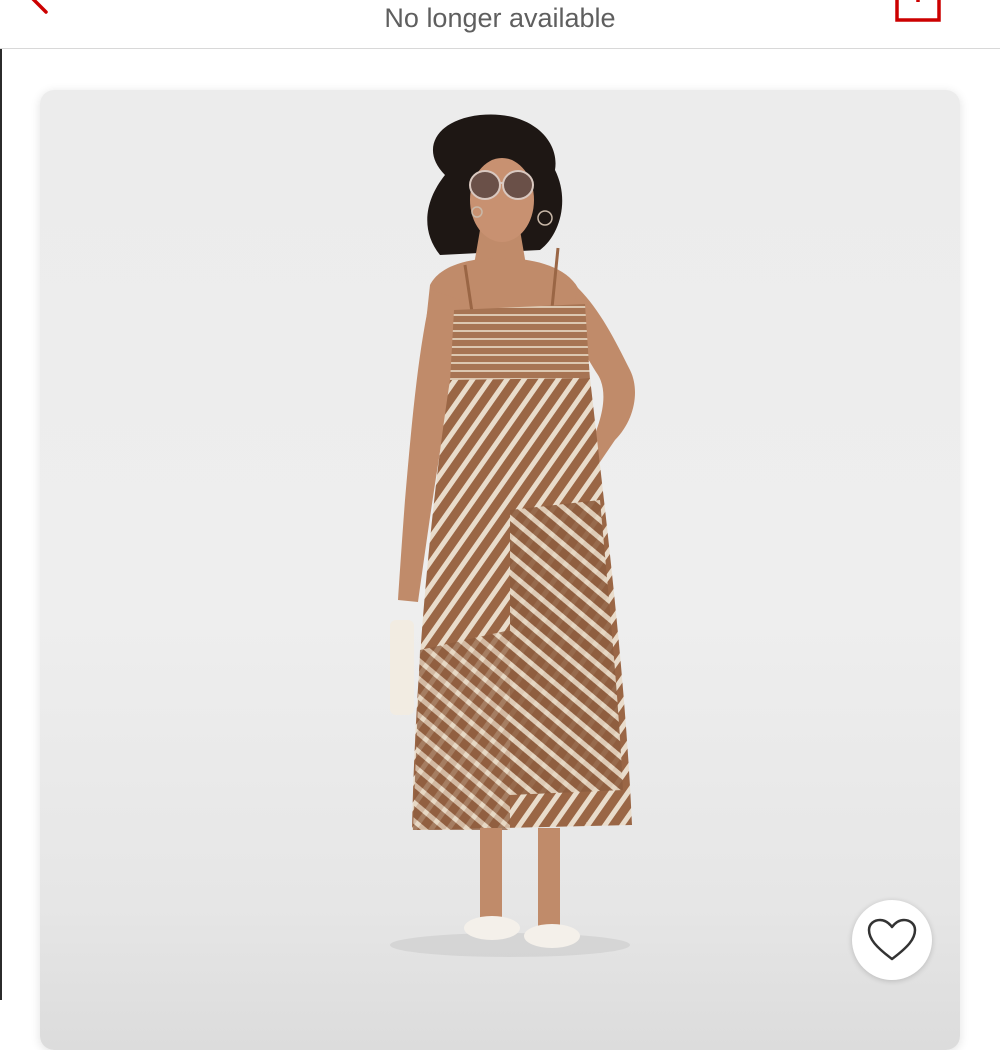 This screenshot has height=1050, width=1000. I want to click on favorite-button, so click(892, 940).